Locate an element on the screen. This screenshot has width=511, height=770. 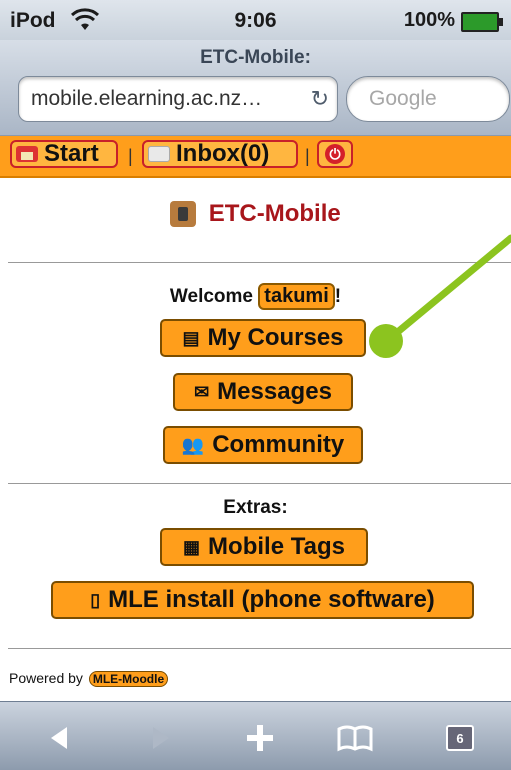
back-button is located at coordinates (60, 738).